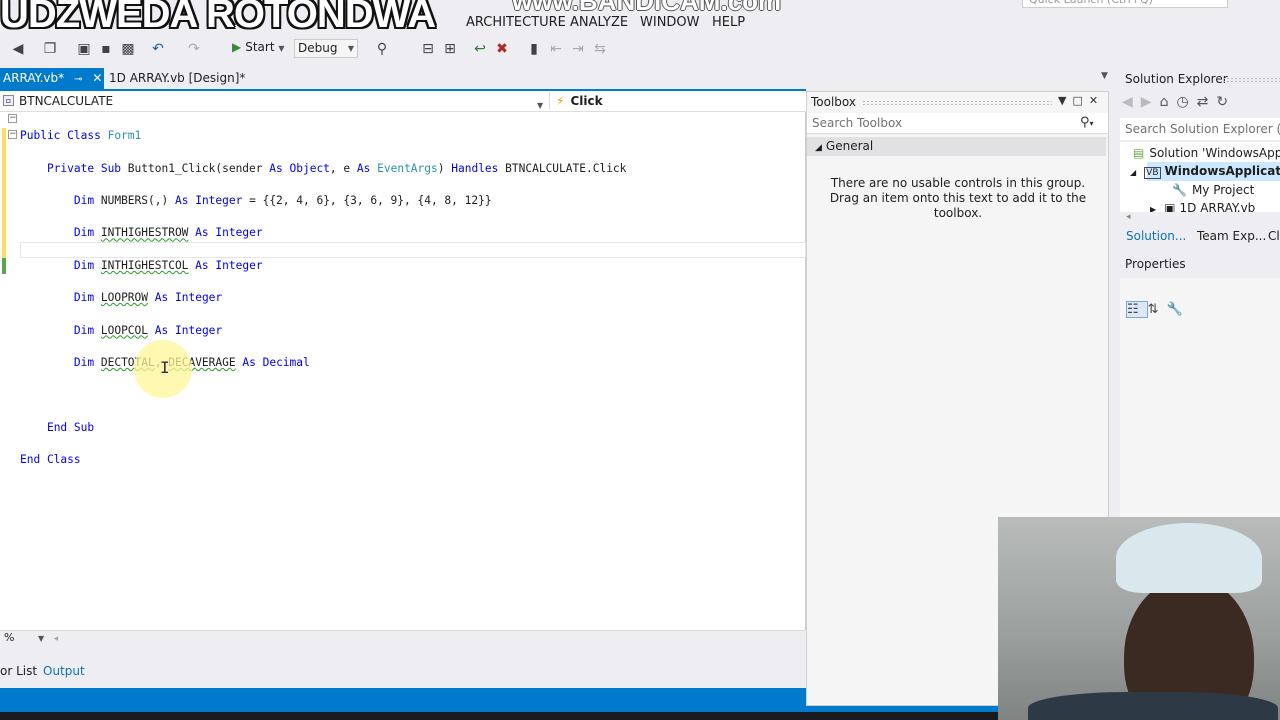  I want to click on keyword: Decimal, so click(286, 362).